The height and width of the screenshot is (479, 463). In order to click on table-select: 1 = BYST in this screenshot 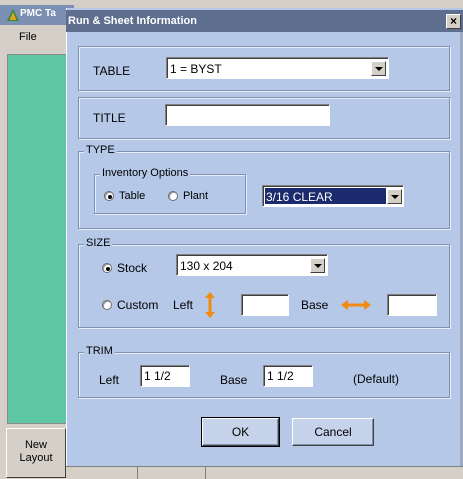, I will do `click(277, 68)`.